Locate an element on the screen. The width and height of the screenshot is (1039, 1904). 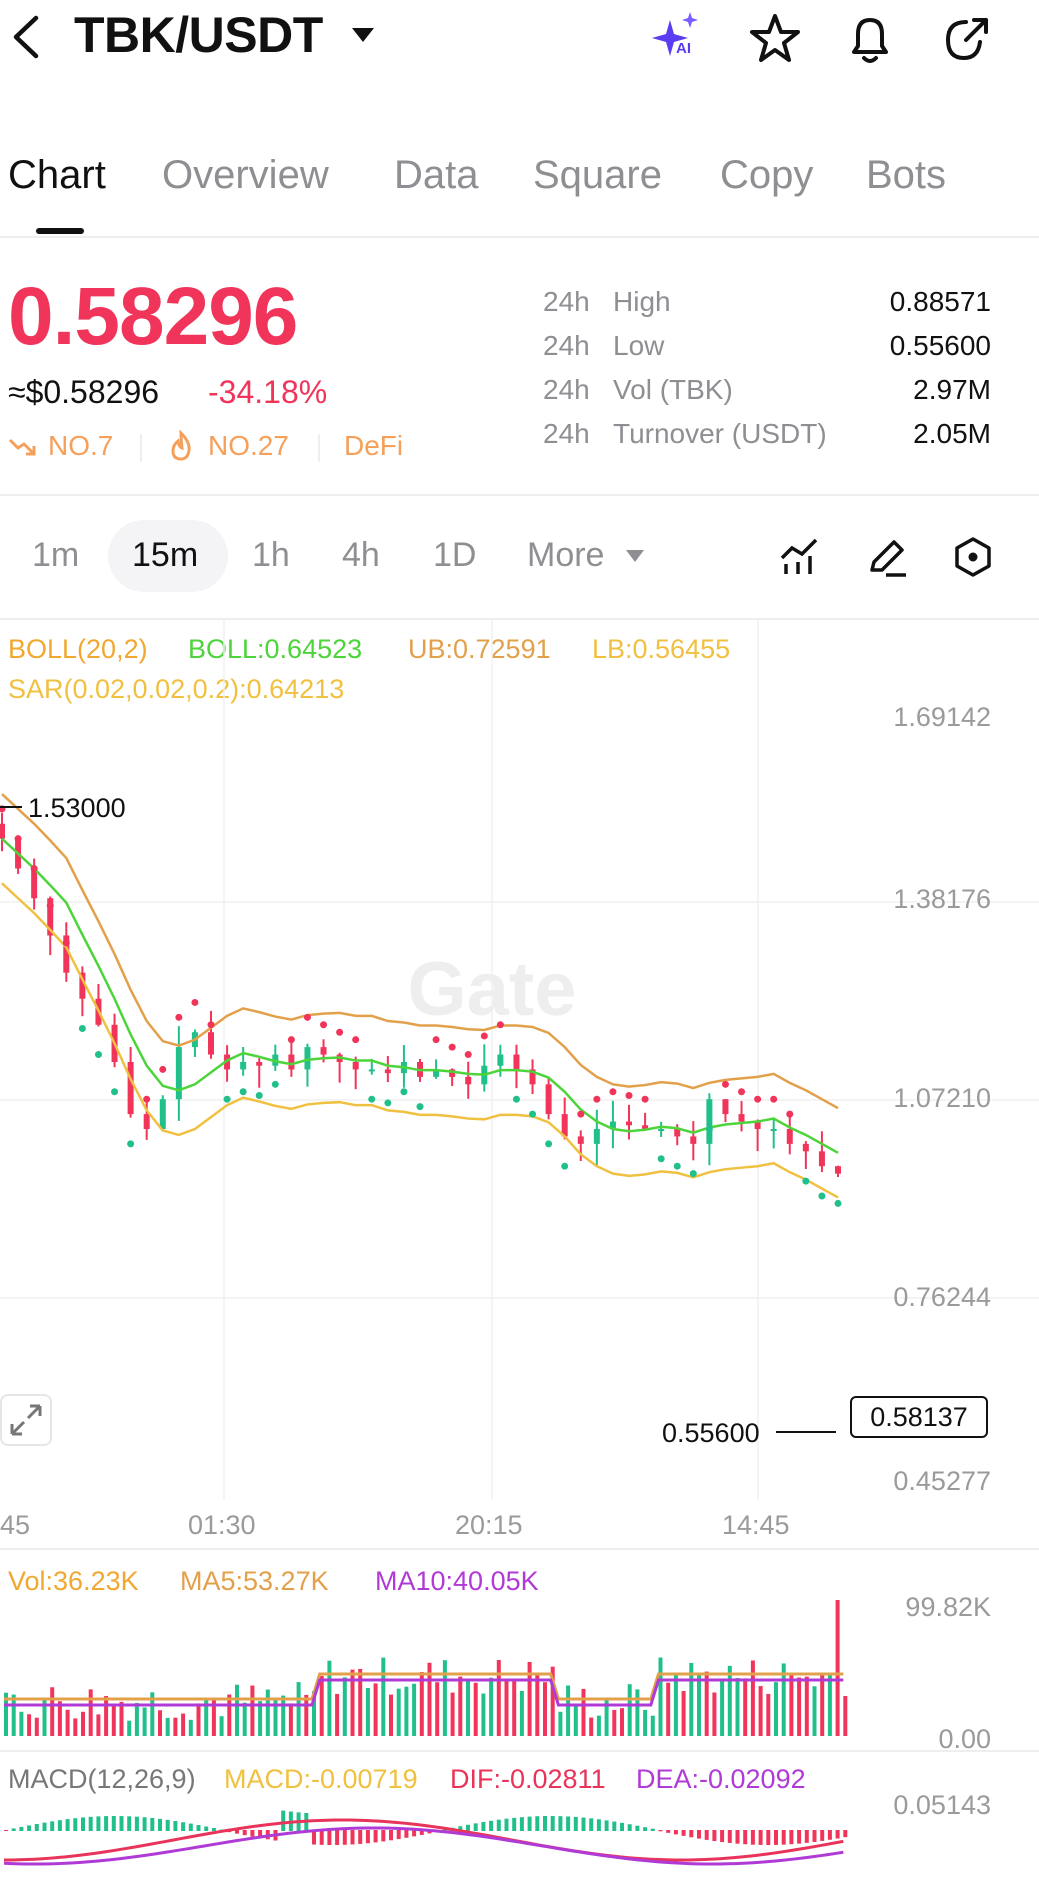
pair-dropdown-icon is located at coordinates (363, 35).